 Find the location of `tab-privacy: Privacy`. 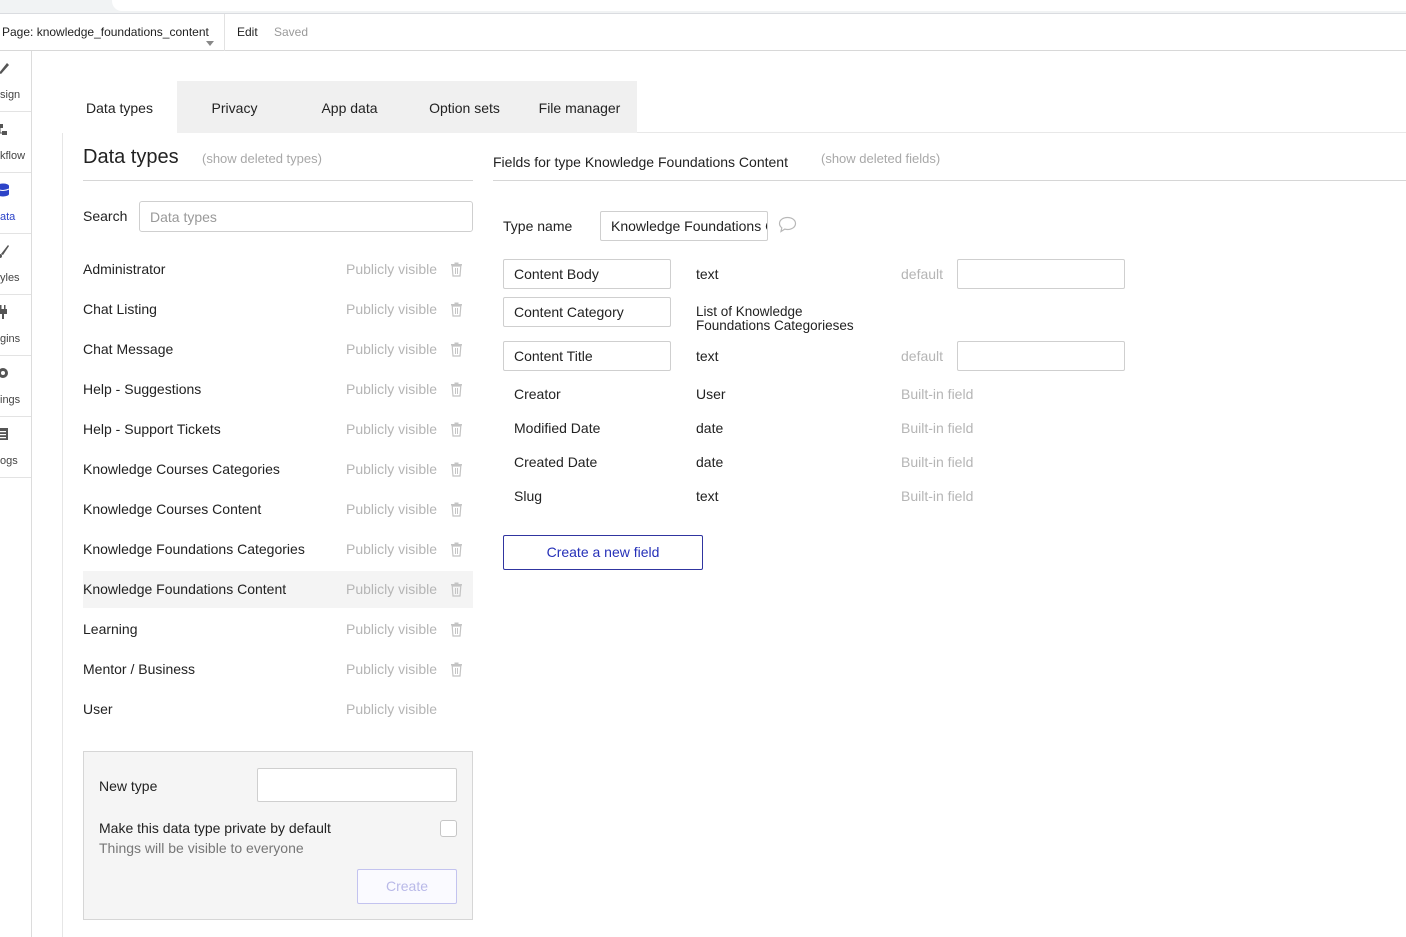

tab-privacy: Privacy is located at coordinates (234, 107).